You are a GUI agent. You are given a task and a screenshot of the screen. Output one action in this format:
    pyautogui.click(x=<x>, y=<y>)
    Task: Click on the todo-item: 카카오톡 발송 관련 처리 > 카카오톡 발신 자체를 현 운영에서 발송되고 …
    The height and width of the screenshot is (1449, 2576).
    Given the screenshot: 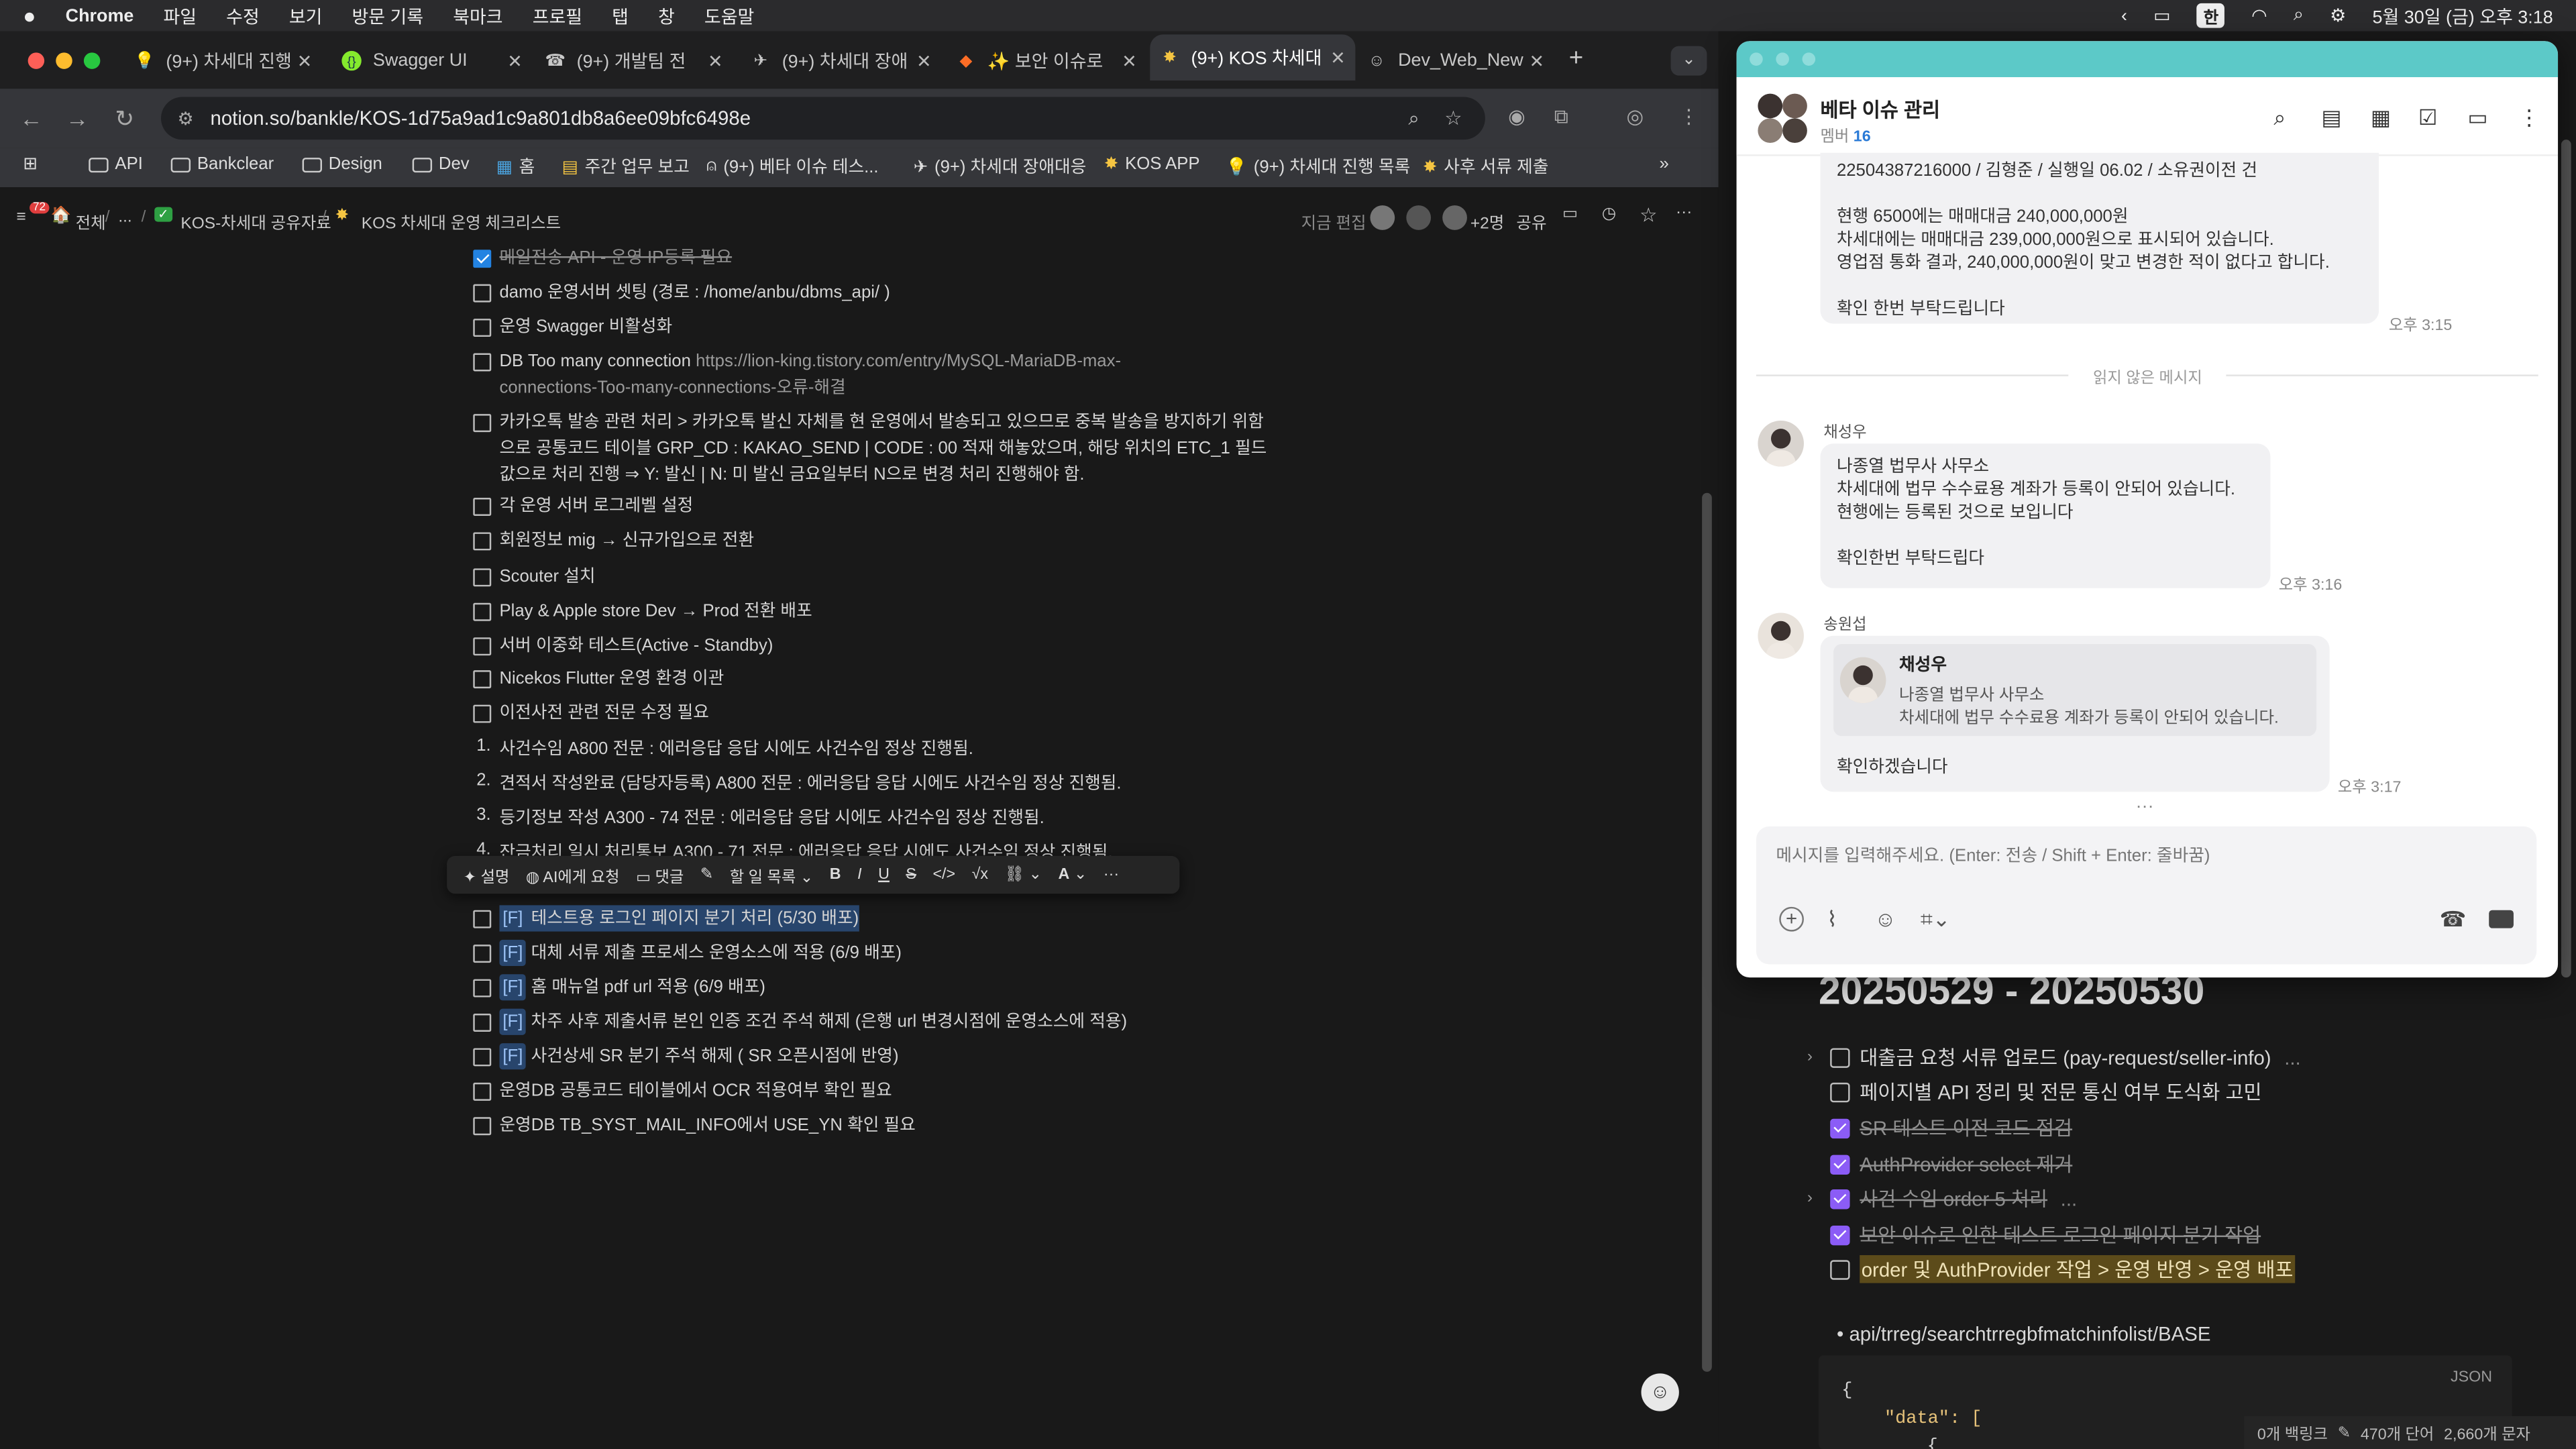 What is the action you would take?
    pyautogui.click(x=870, y=448)
    